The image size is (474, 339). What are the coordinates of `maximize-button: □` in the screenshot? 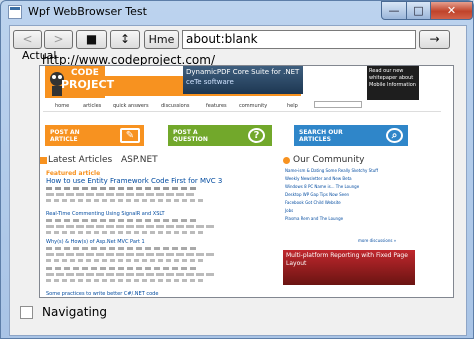 It's located at (418, 10).